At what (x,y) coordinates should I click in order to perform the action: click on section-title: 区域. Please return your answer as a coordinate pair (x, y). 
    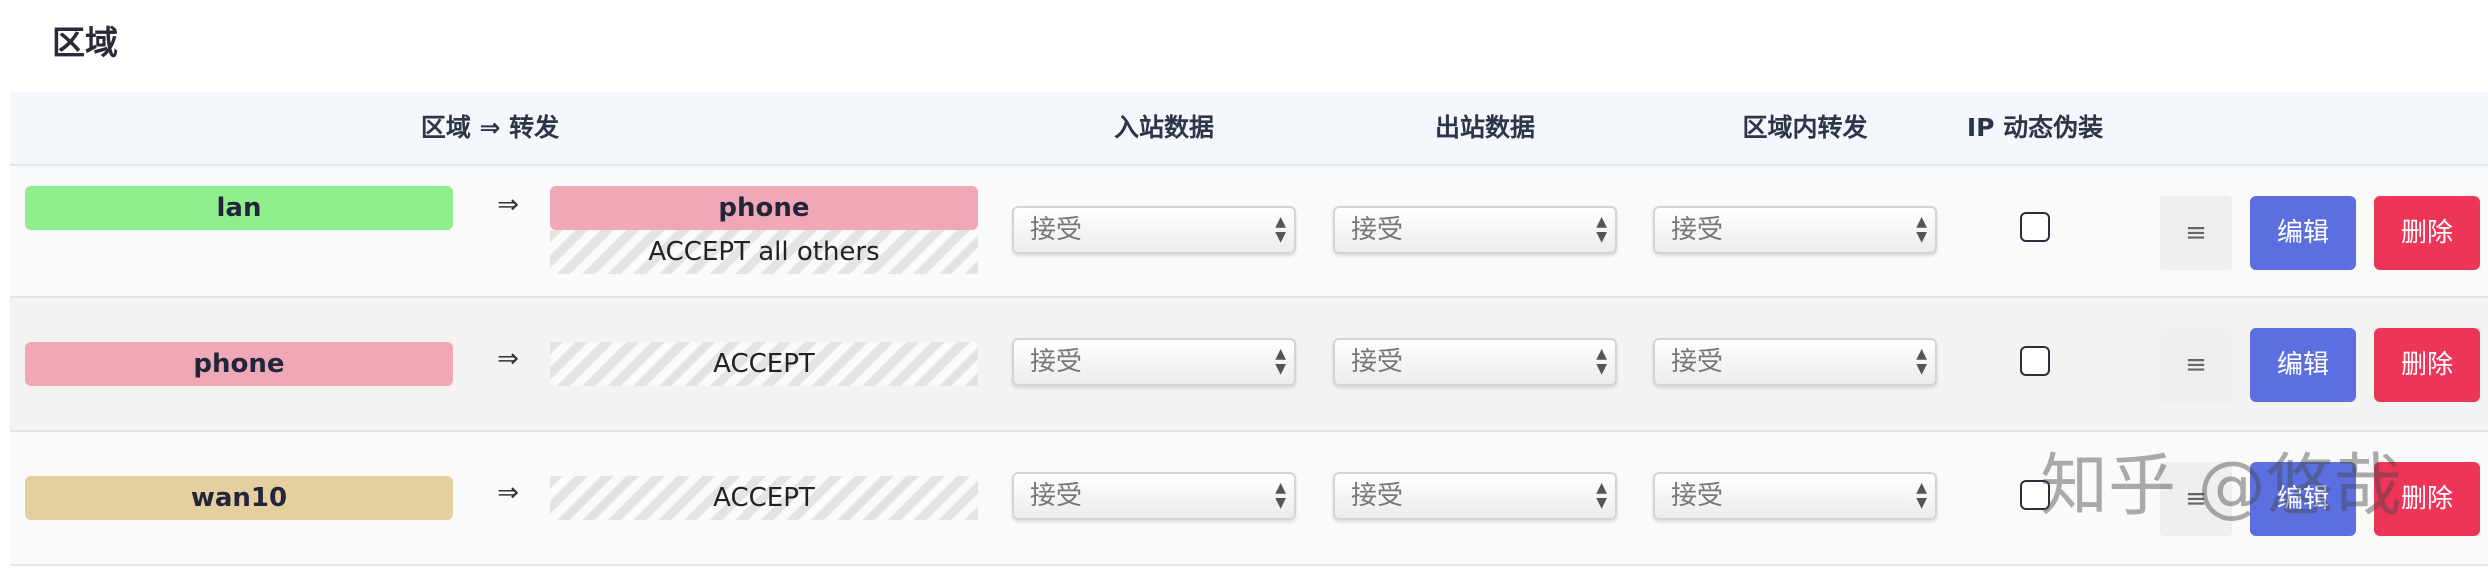
    Looking at the image, I should click on (85, 42).